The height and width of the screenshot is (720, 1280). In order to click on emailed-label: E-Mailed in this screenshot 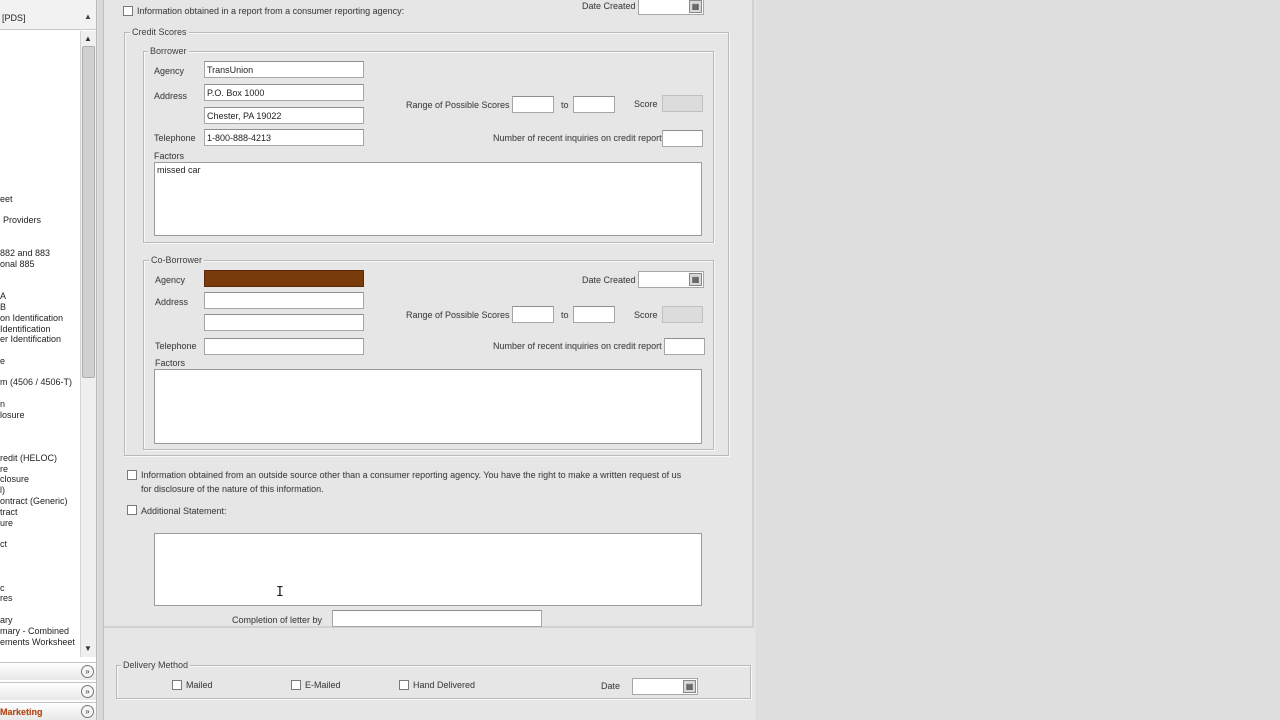, I will do `click(323, 685)`.